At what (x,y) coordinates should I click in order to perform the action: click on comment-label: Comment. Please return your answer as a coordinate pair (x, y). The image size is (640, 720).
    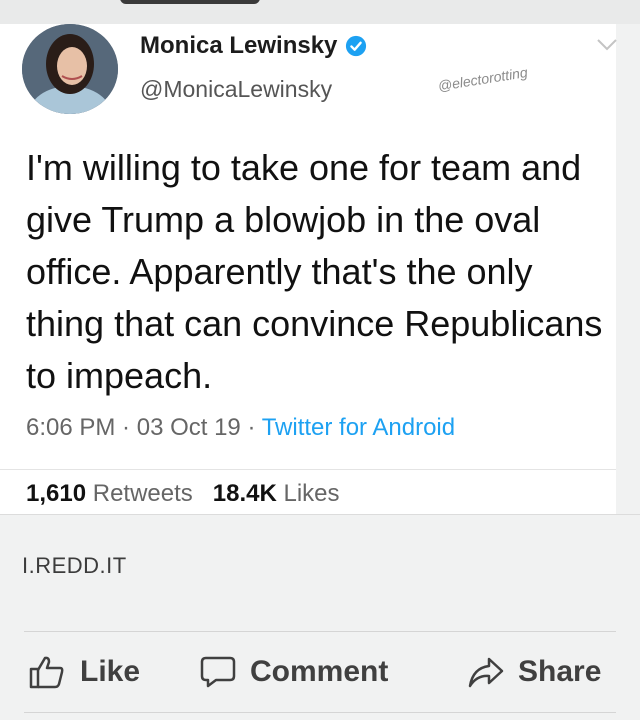
    Looking at the image, I should click on (319, 671).